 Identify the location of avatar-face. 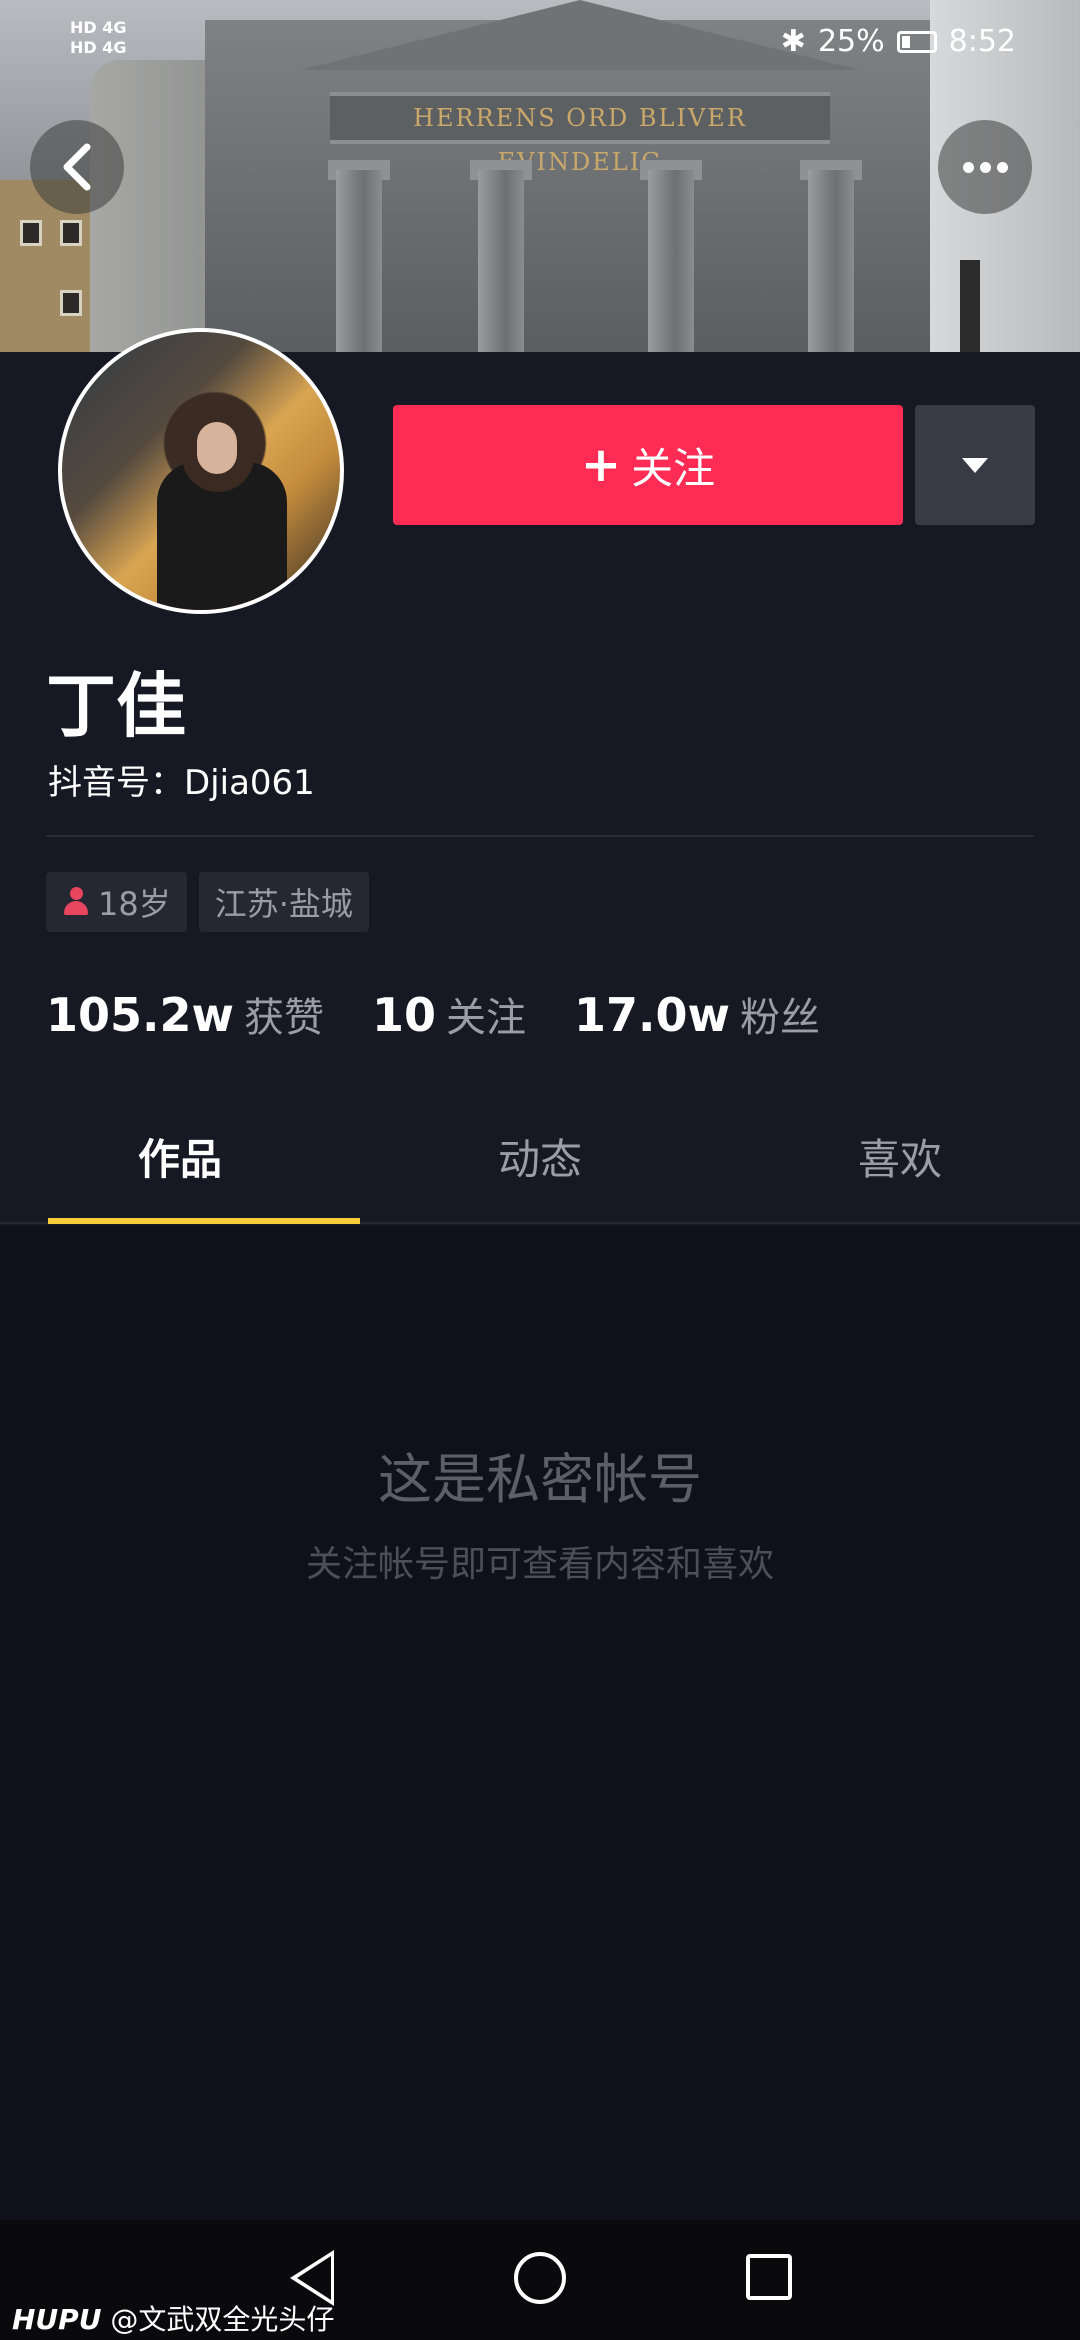
(217, 448).